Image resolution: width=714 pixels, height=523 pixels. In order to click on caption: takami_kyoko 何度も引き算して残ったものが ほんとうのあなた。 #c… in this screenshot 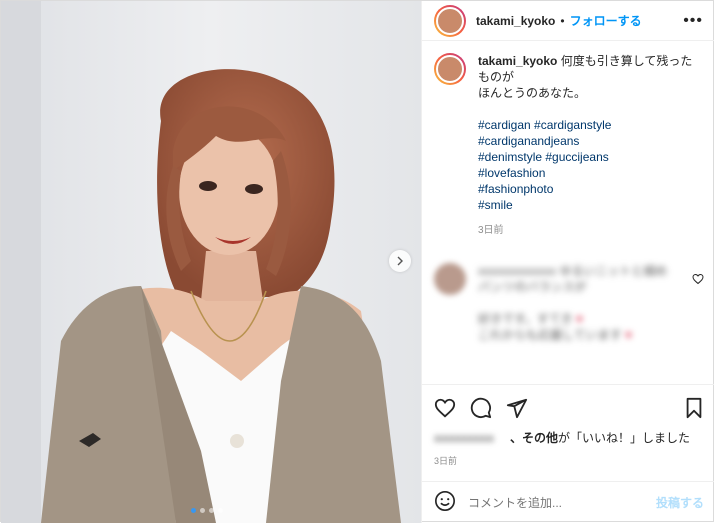, I will do `click(568, 146)`.